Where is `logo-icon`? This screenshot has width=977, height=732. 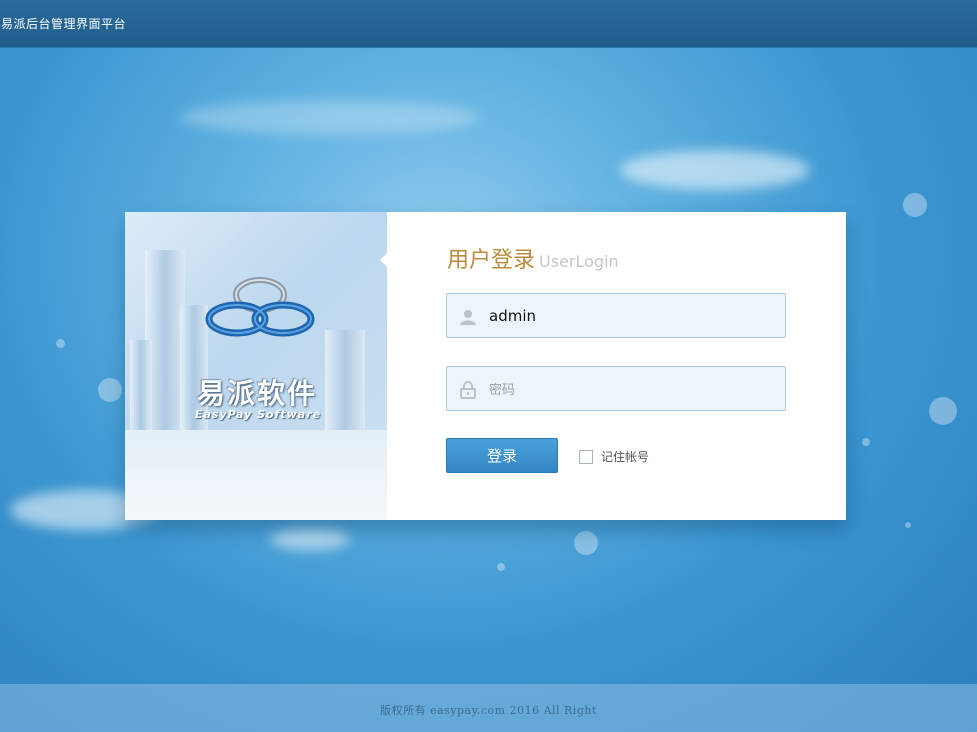 logo-icon is located at coordinates (260, 307).